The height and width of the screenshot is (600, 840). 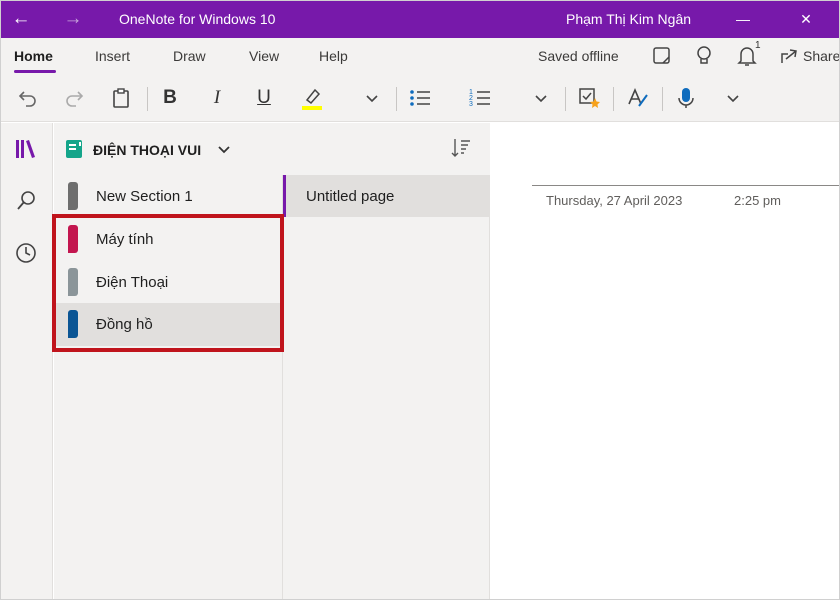 I want to click on svg-text: 3, so click(x=471, y=104).